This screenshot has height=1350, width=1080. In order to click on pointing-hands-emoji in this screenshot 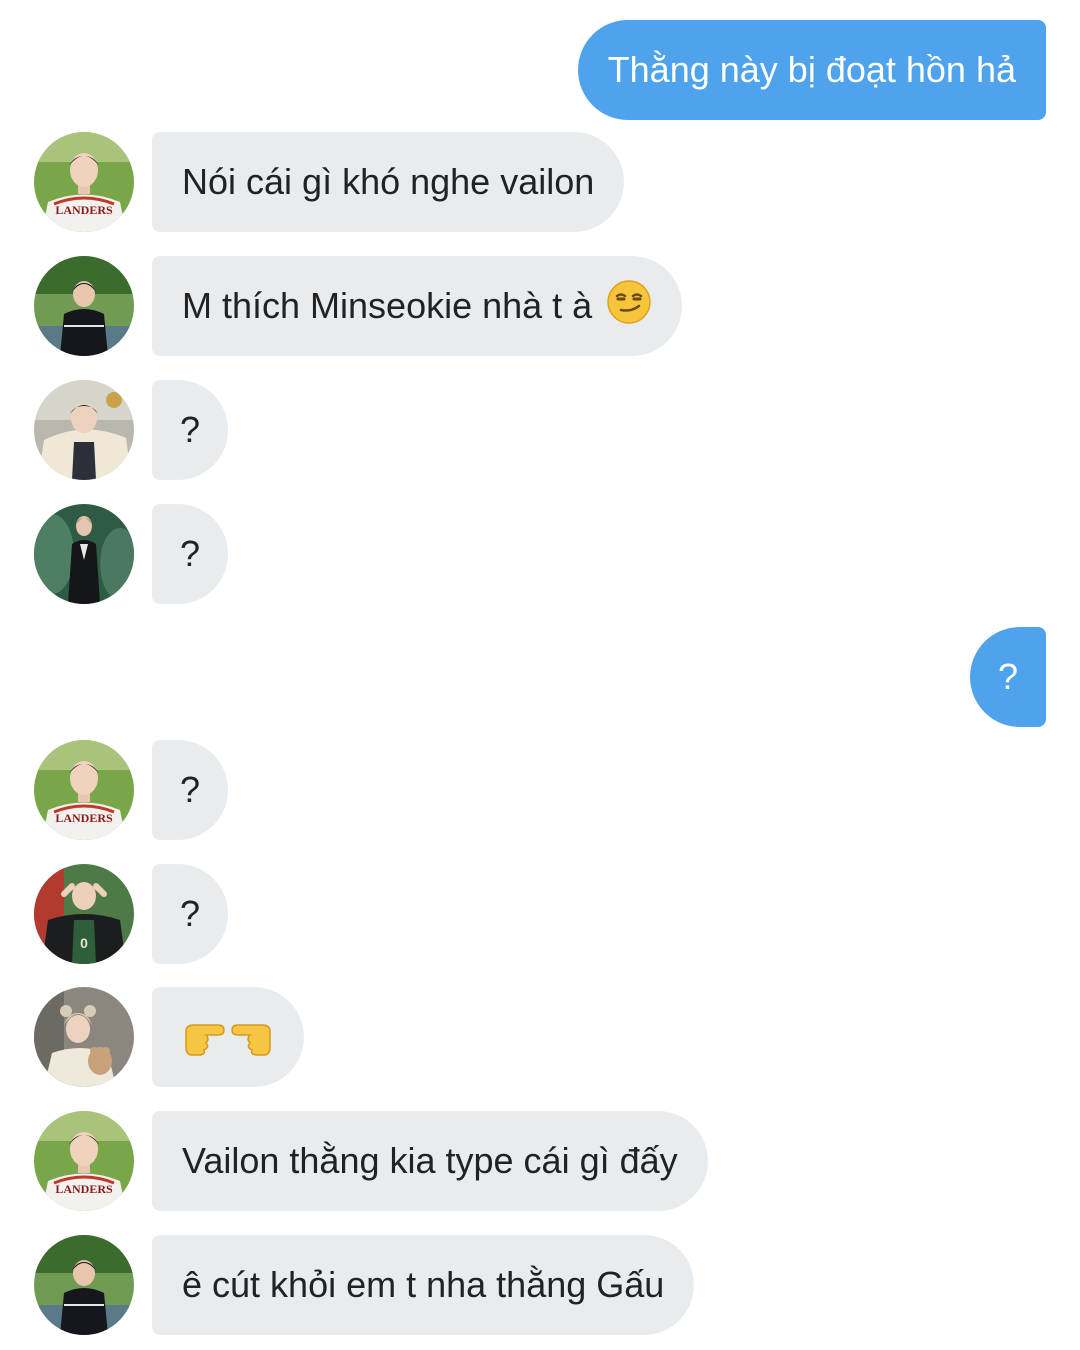, I will do `click(228, 1037)`.